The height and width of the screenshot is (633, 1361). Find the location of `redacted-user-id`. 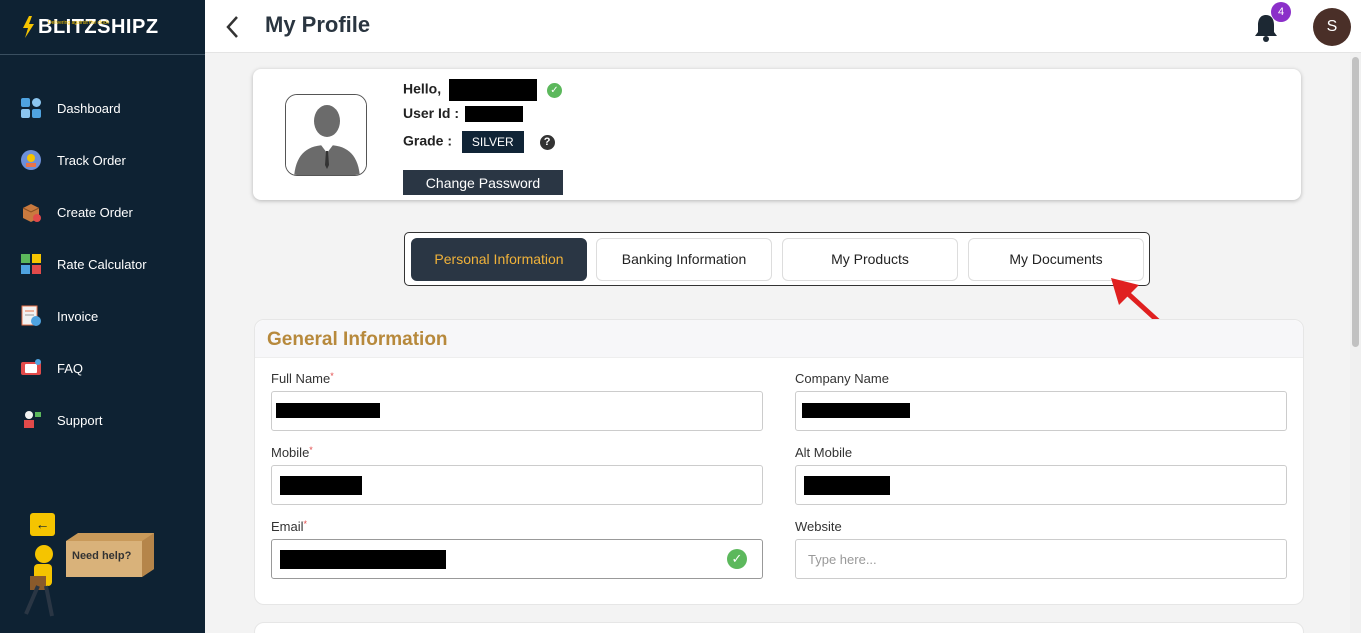

redacted-user-id is located at coordinates (493, 114).